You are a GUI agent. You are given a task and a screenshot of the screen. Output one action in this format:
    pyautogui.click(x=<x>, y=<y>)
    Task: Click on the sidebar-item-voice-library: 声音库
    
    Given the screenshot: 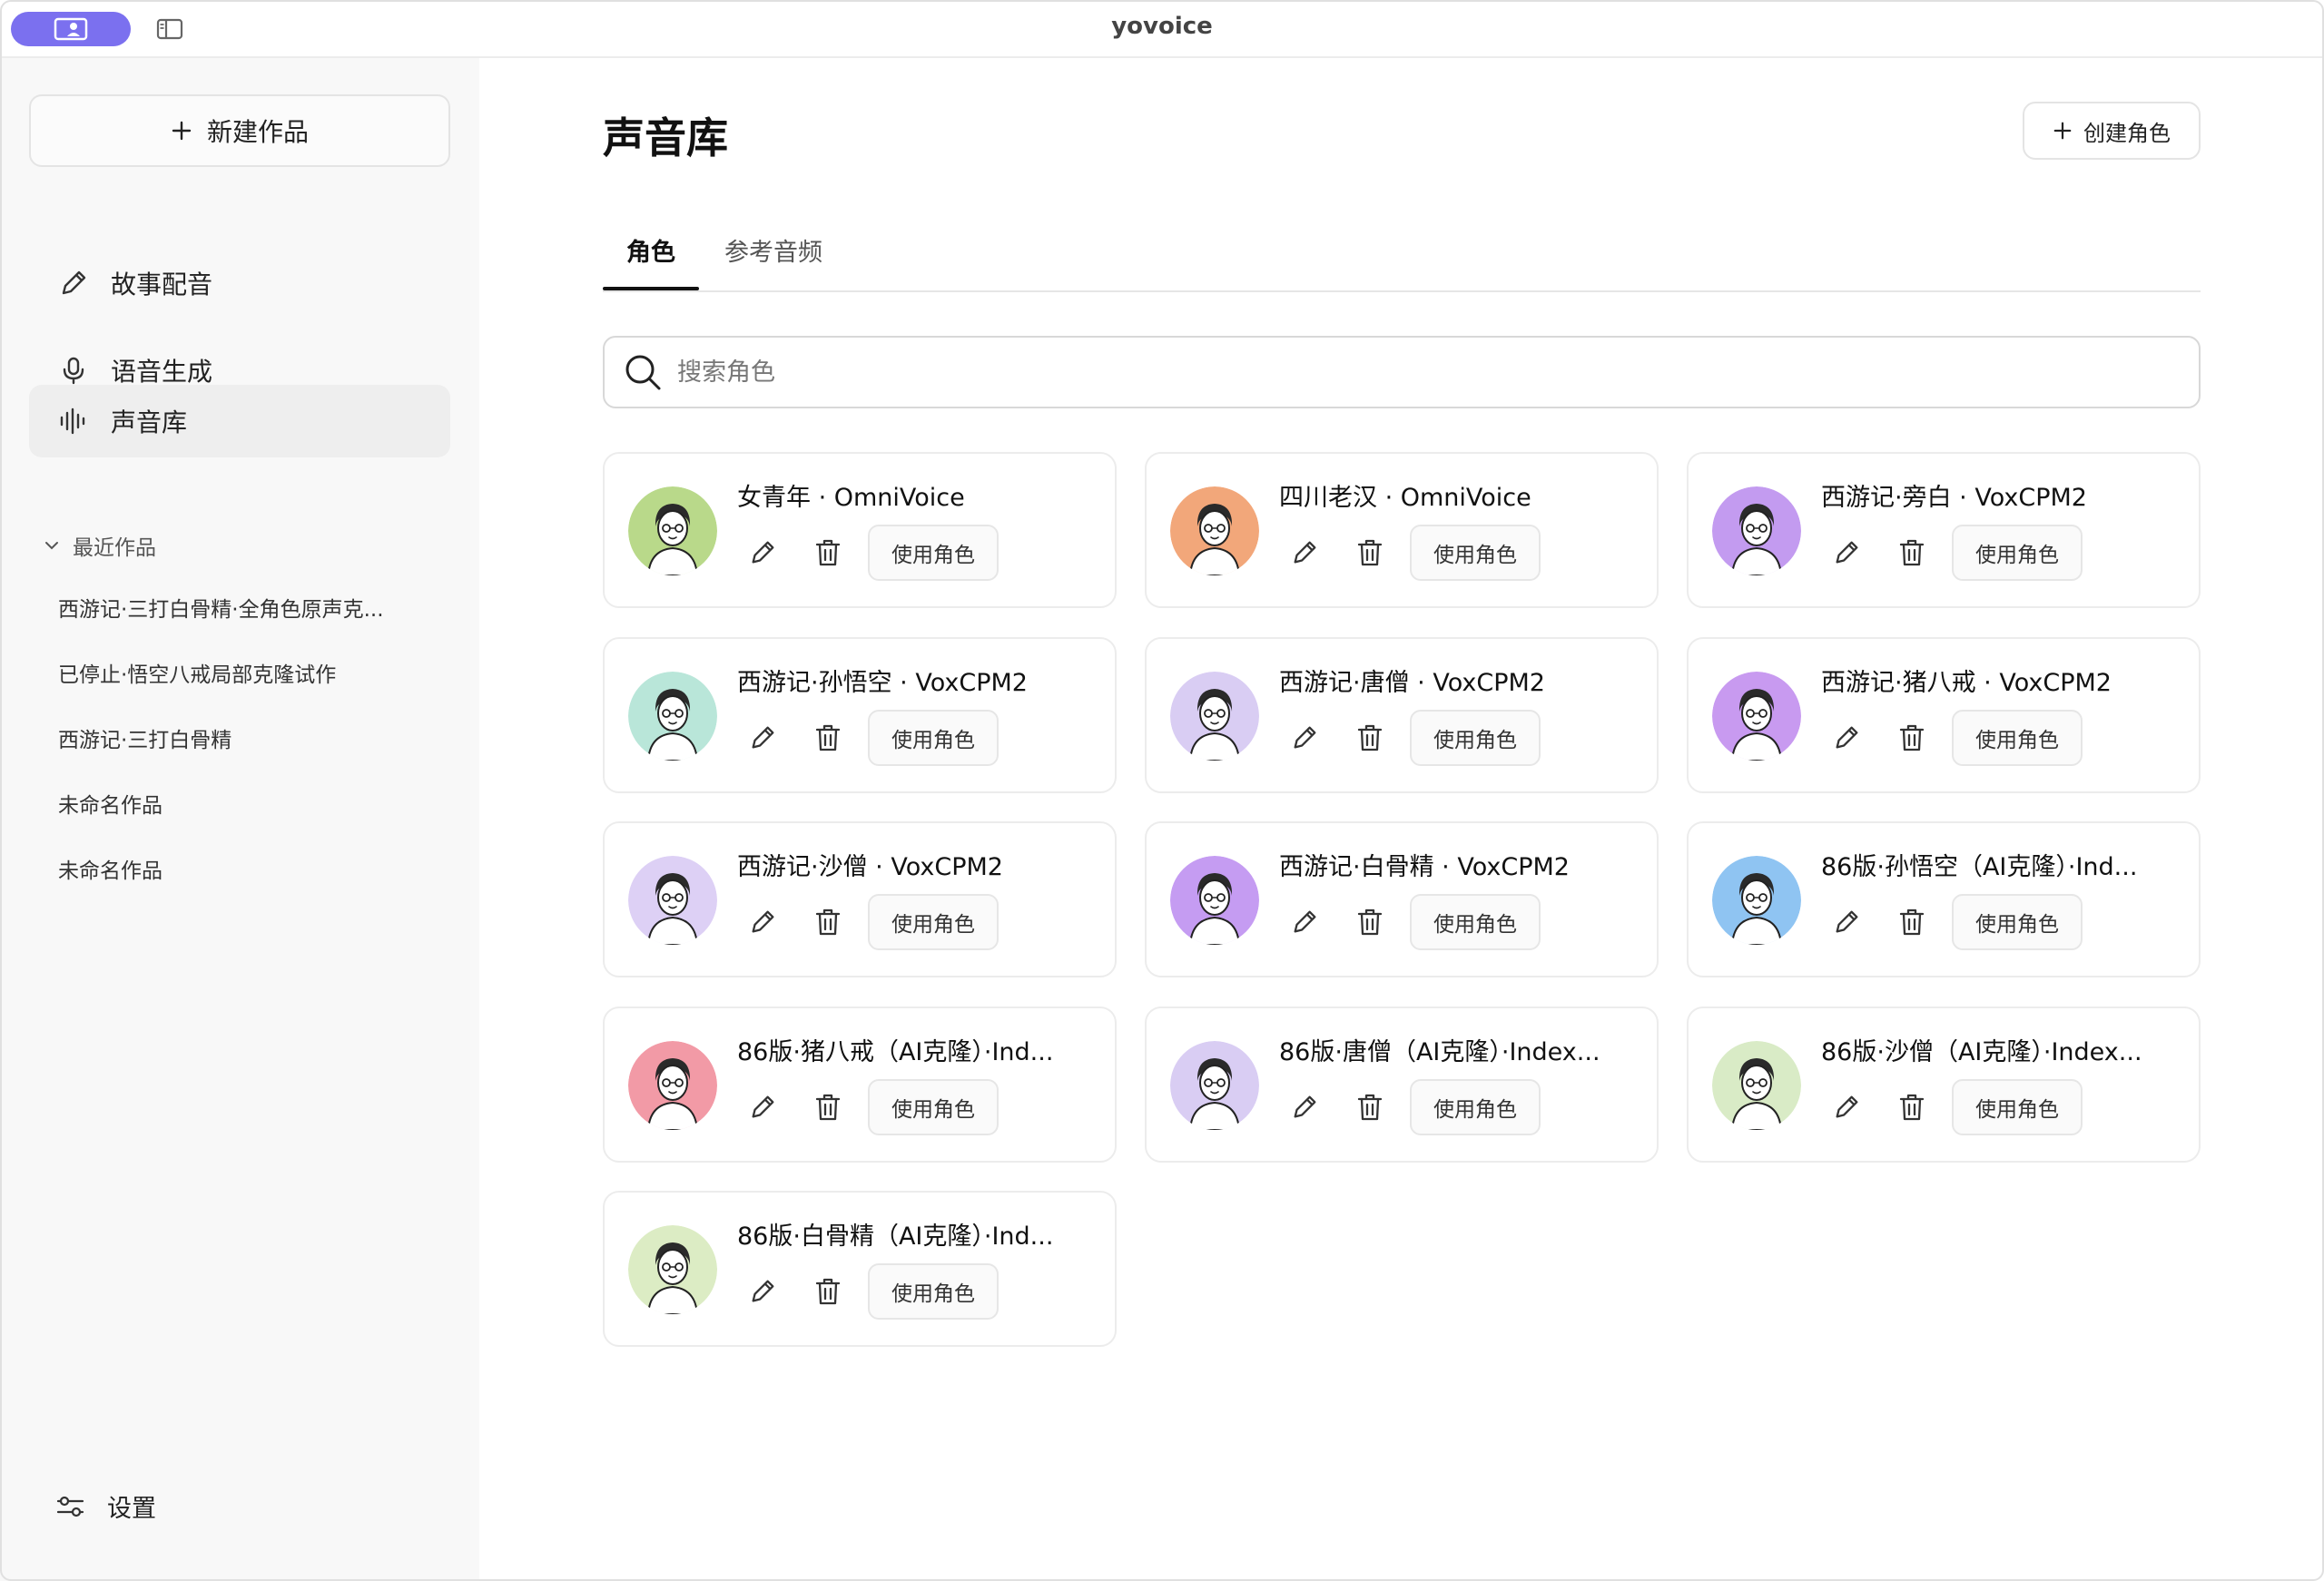 What is the action you would take?
    pyautogui.click(x=239, y=421)
    